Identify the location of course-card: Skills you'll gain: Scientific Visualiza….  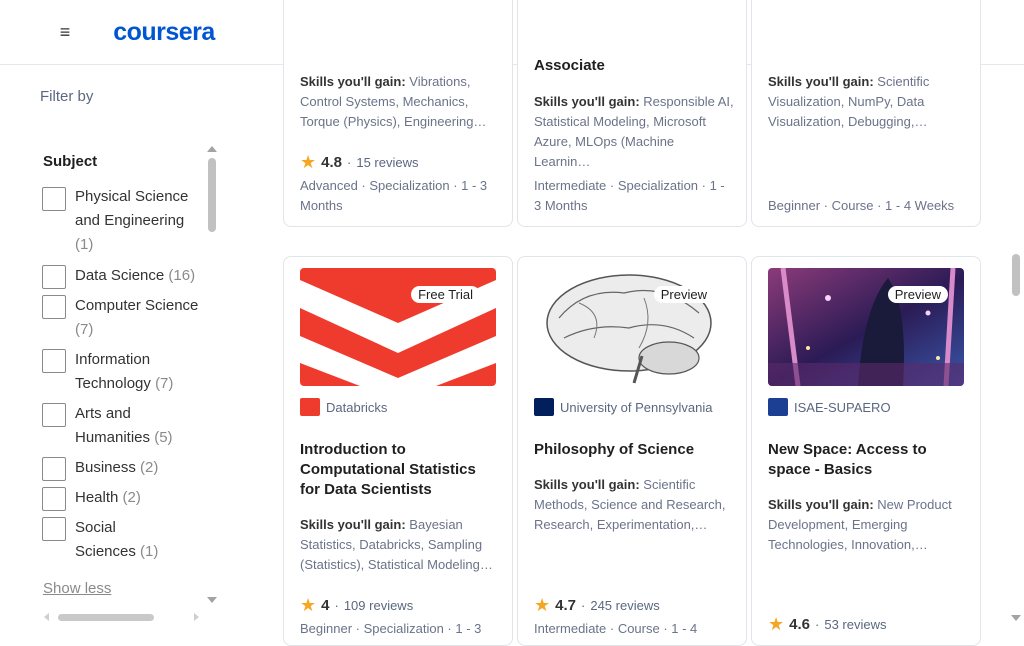
(866, 113).